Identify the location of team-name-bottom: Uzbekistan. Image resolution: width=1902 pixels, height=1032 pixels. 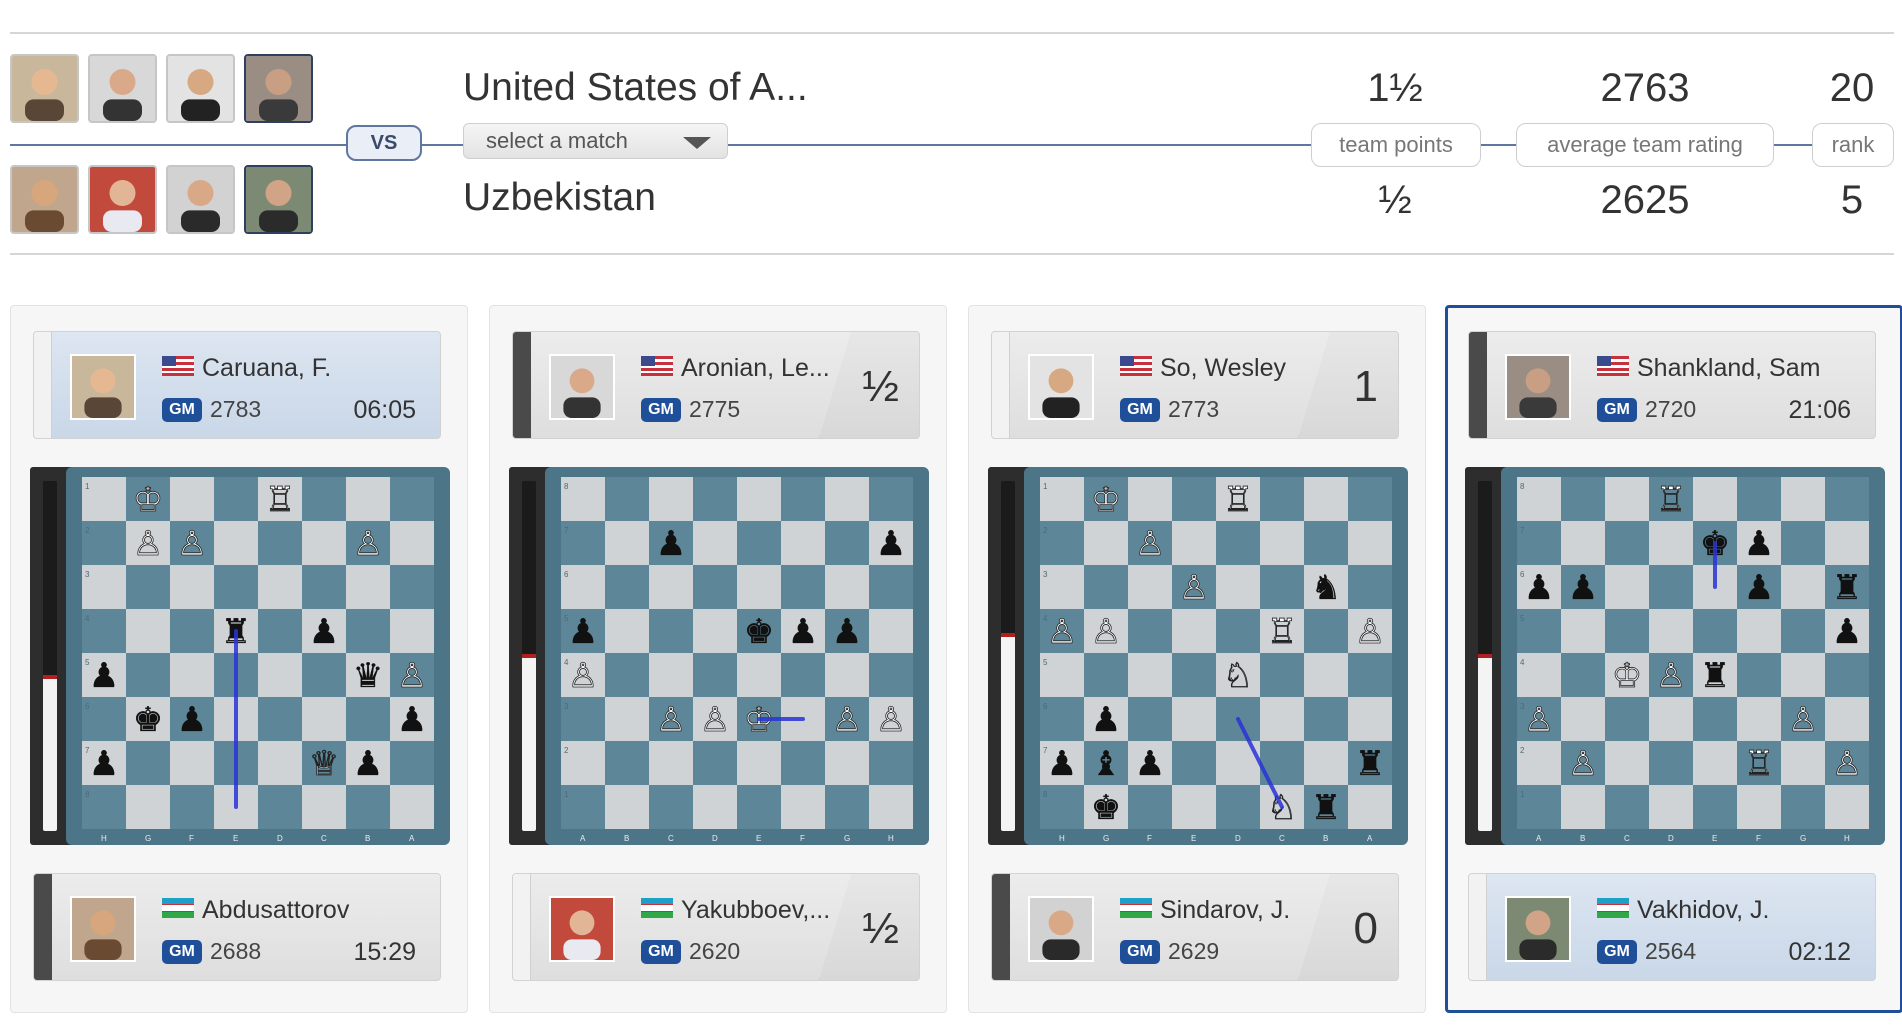
(559, 198).